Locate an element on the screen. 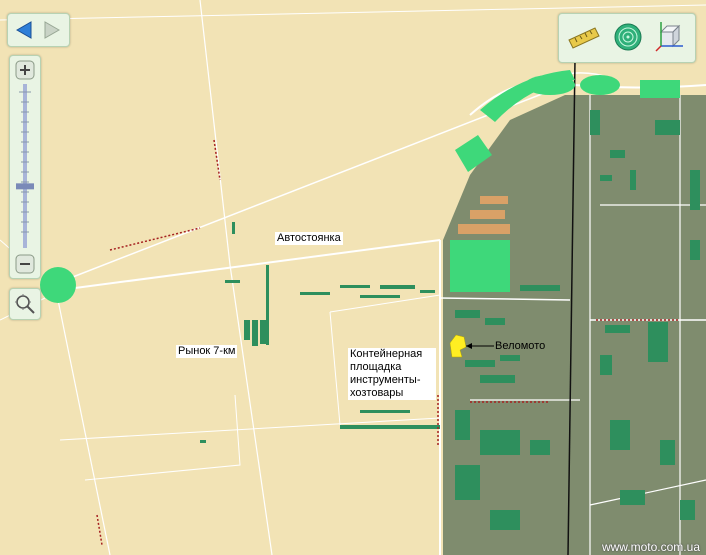  tools-panel is located at coordinates (627, 38).